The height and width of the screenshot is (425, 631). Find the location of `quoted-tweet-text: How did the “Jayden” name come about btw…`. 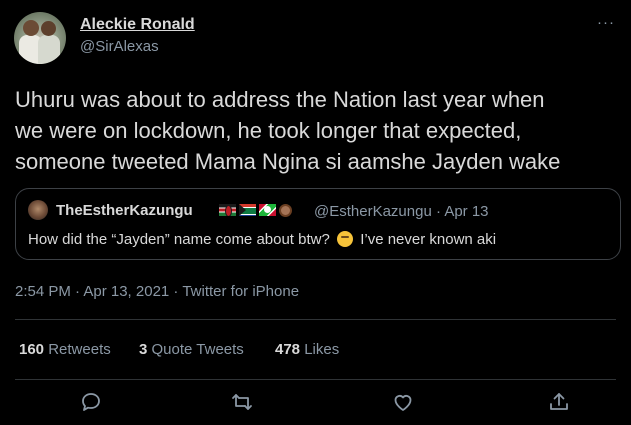

quoted-tweet-text: How did the “Jayden” name come about btw… is located at coordinates (262, 239).